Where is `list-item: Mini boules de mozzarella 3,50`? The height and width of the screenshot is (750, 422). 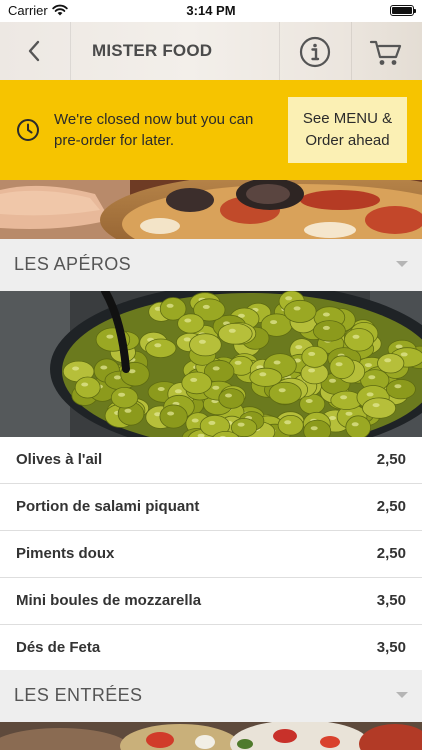
list-item: Mini boules de mozzarella 3,50 is located at coordinates (211, 601).